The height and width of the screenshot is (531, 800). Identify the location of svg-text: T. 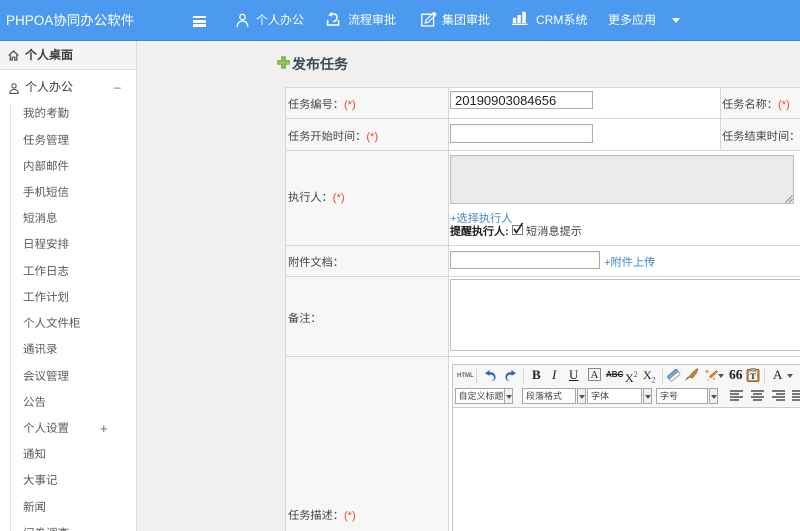
(753, 376).